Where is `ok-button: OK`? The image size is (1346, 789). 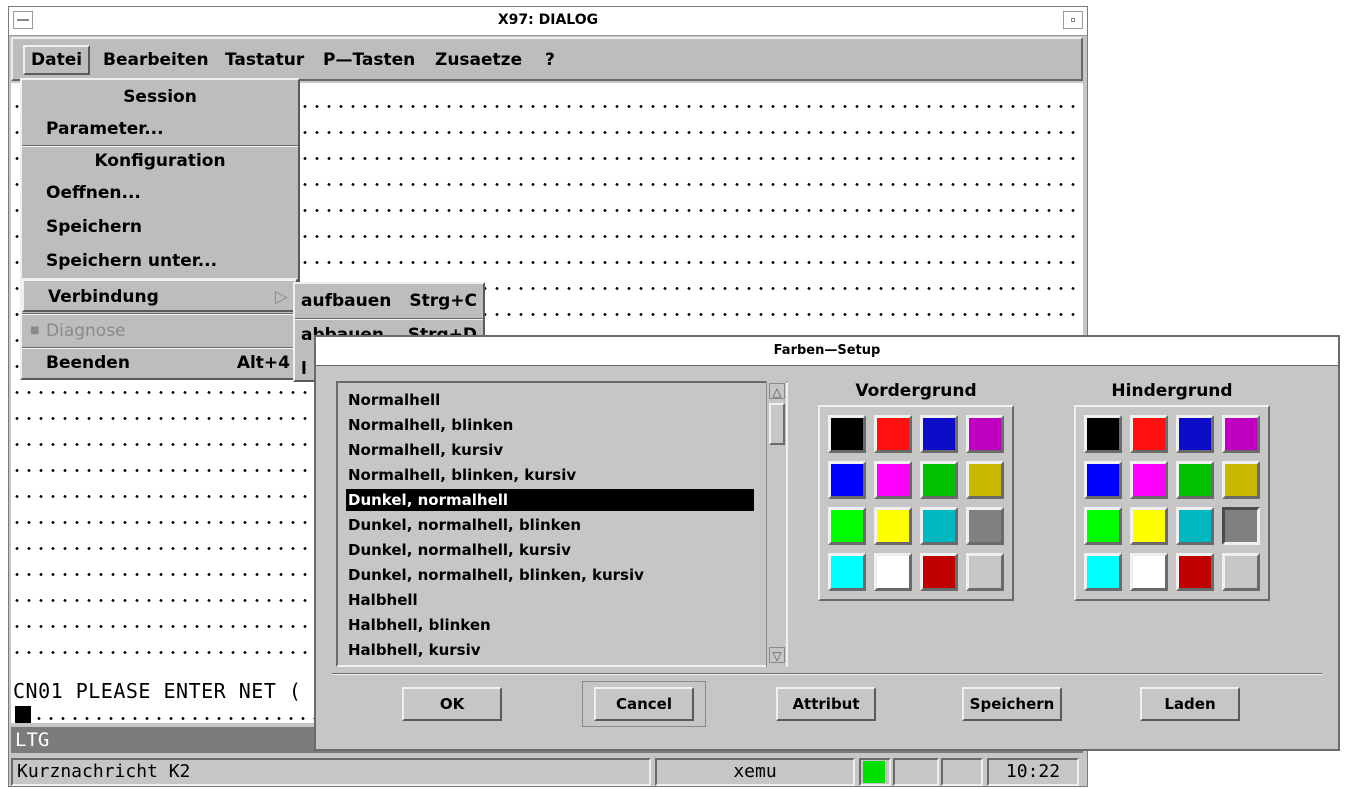 ok-button: OK is located at coordinates (452, 704).